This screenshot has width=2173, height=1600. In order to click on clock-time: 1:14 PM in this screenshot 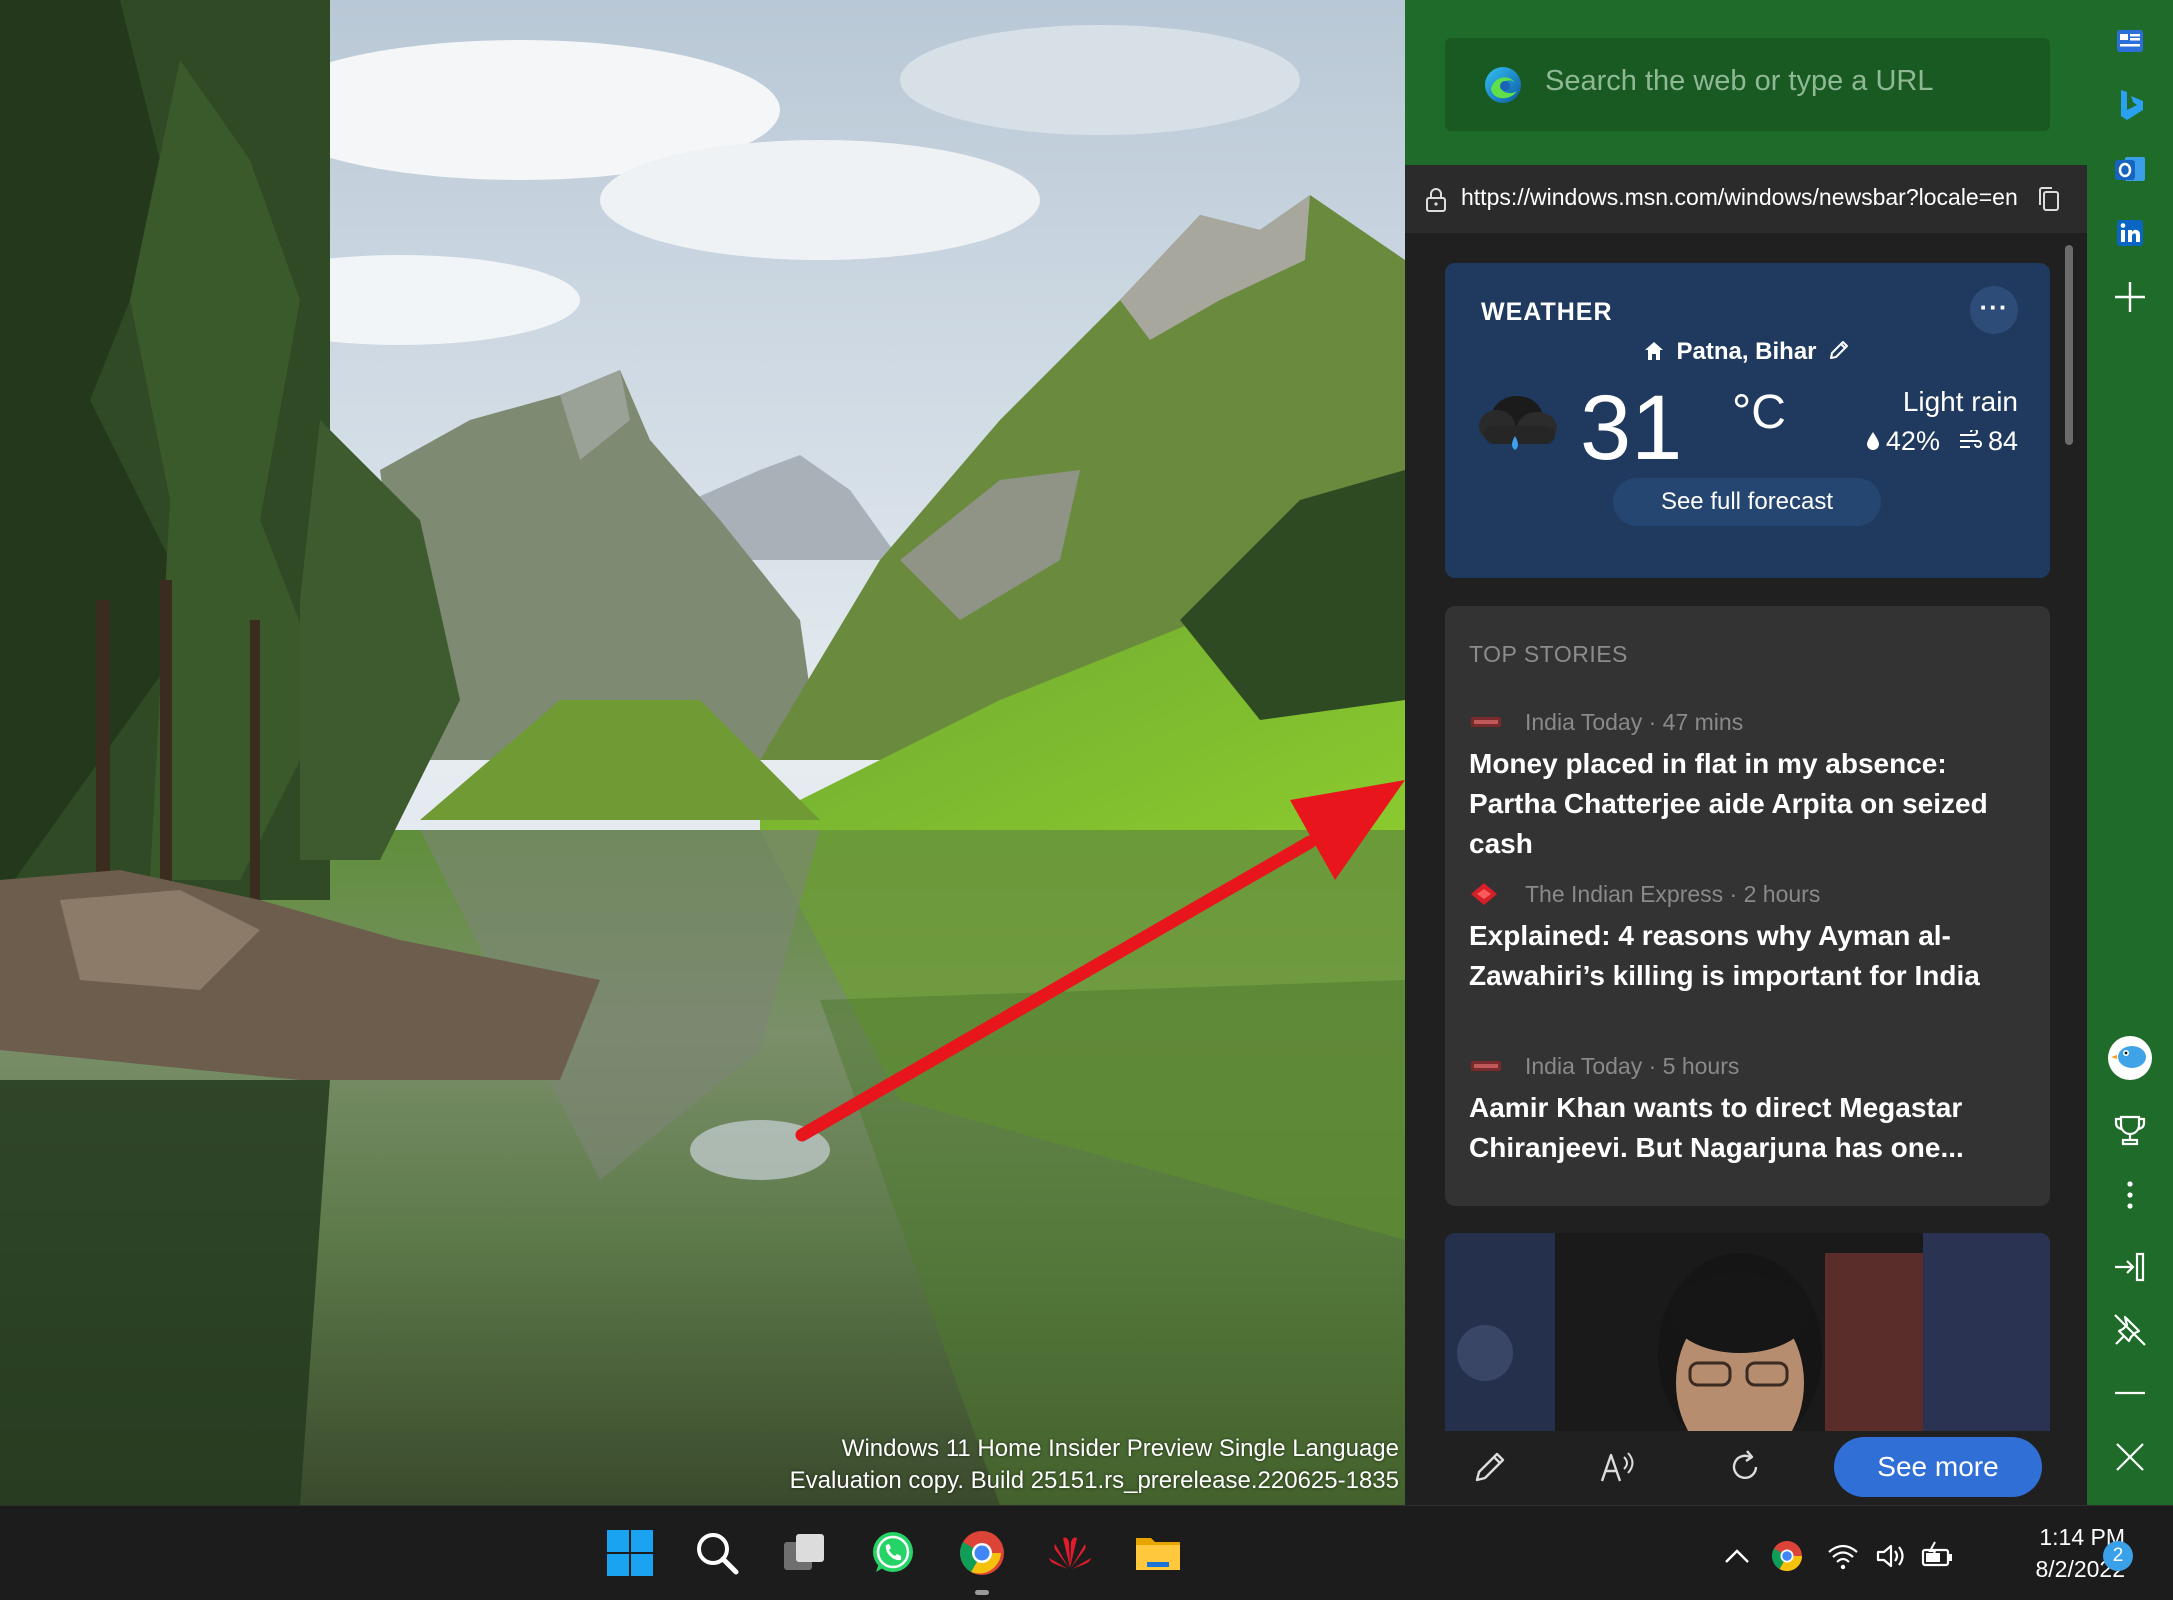, I will do `click(2082, 1537)`.